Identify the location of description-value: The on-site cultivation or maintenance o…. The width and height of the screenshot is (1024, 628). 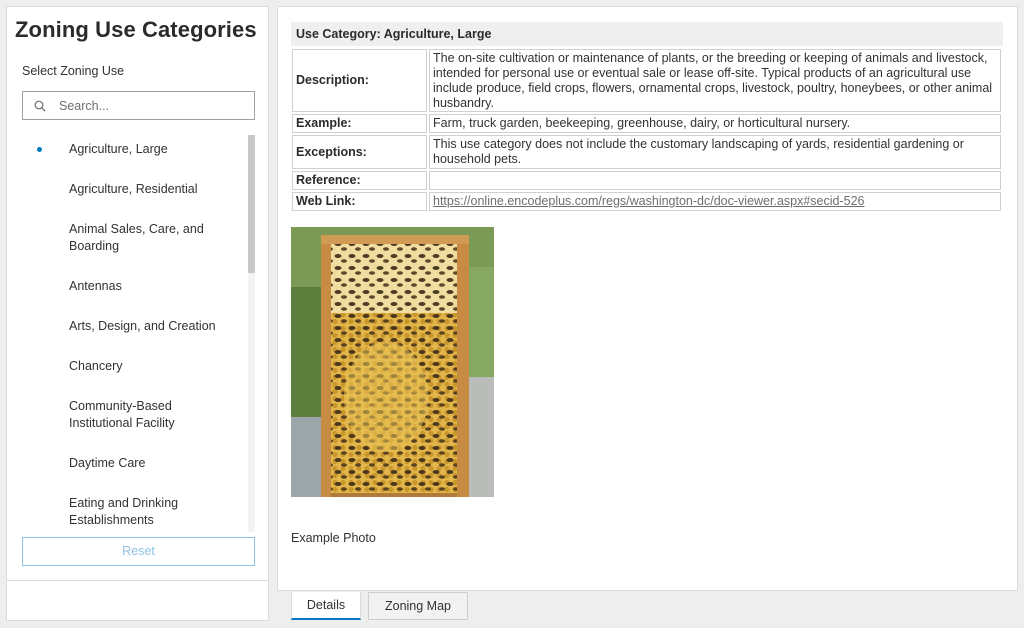
(715, 80).